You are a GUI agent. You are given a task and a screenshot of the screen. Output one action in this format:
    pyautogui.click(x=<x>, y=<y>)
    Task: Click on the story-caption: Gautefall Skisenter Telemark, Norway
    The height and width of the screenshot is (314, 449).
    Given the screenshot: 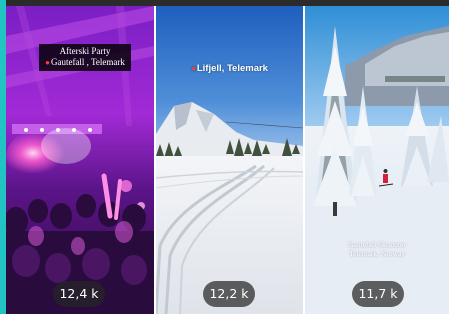 What is the action you would take?
    pyautogui.click(x=377, y=249)
    